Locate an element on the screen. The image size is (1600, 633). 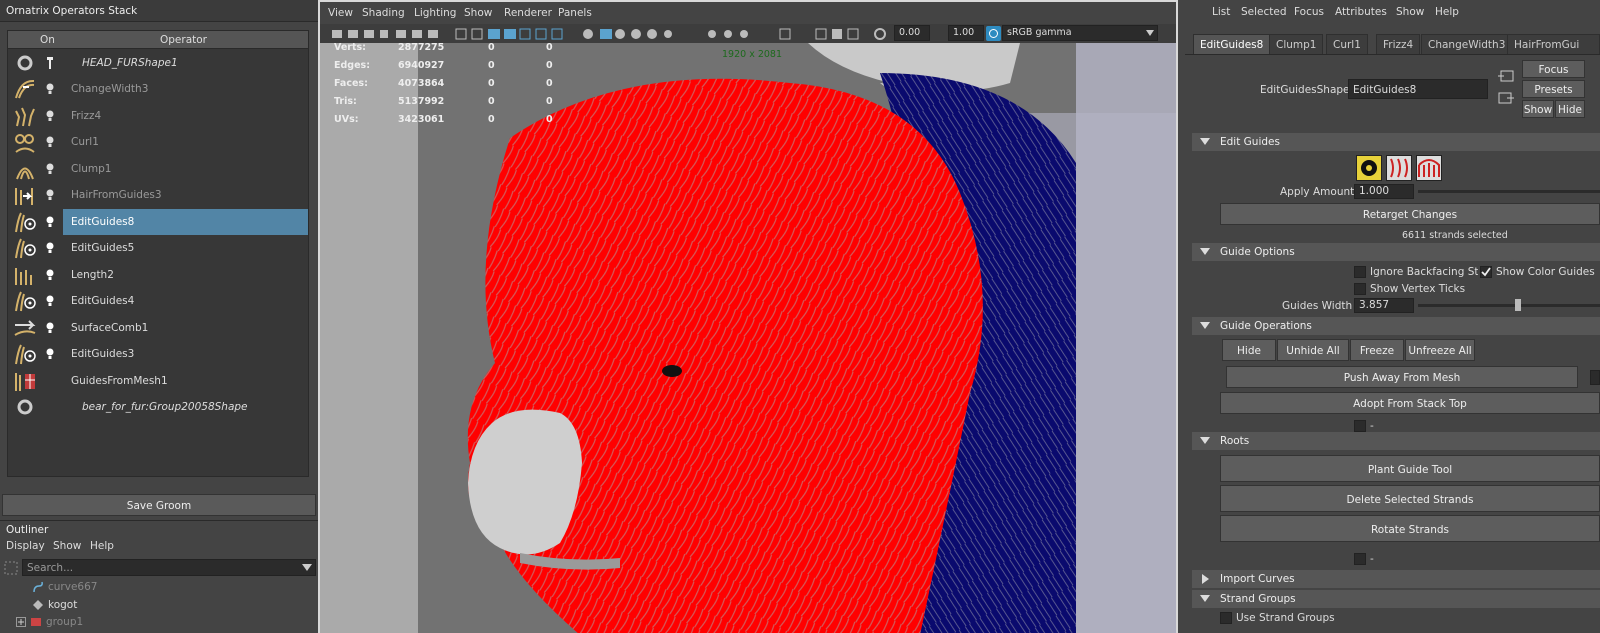
section-import-curves: Import Curves is located at coordinates (1396, 579).